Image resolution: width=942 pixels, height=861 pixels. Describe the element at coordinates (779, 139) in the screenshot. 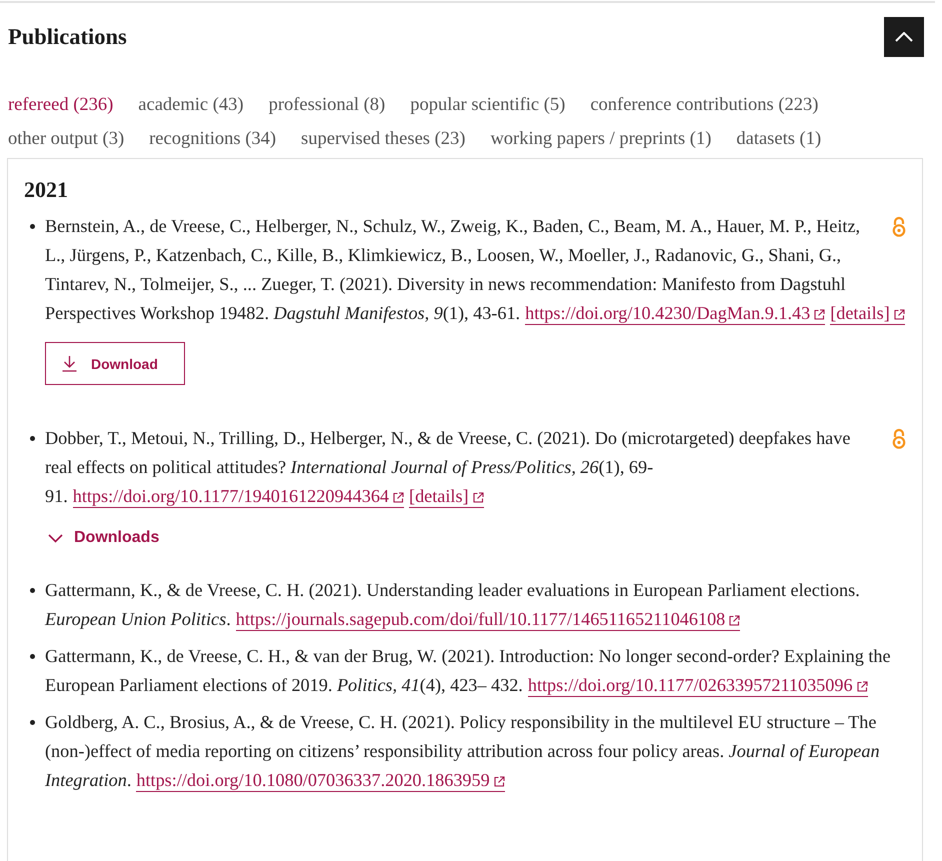

I see `filter-tab: datasets (1)` at that location.